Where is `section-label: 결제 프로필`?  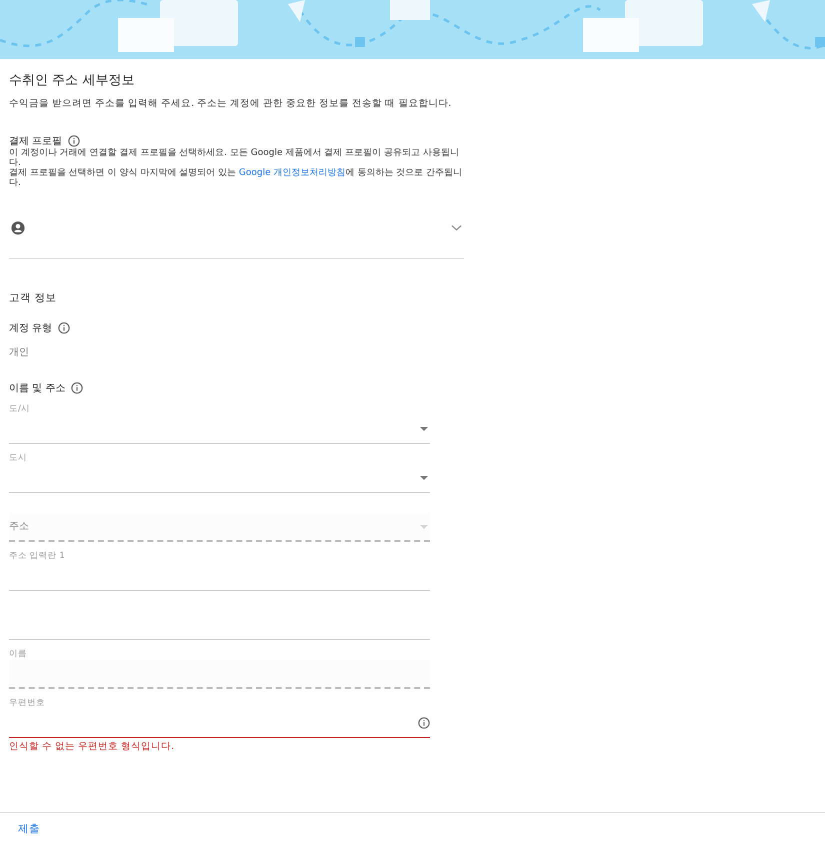
section-label: 결제 프로필 is located at coordinates (35, 141).